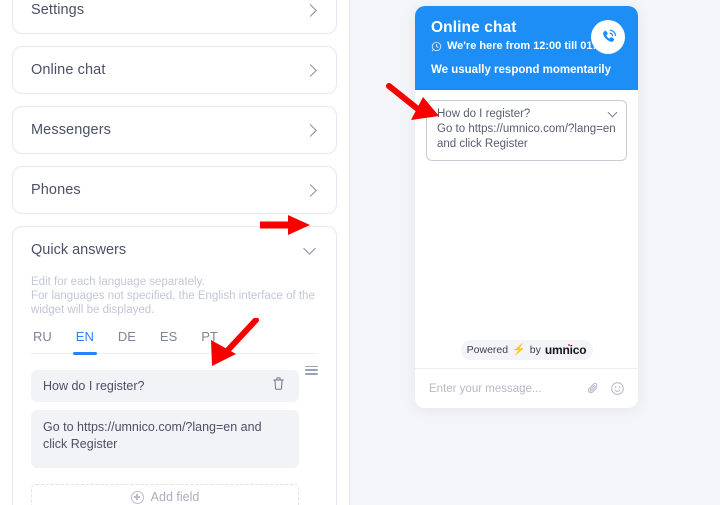 The image size is (720, 505). I want to click on faq-question: How do I register?, so click(484, 114).